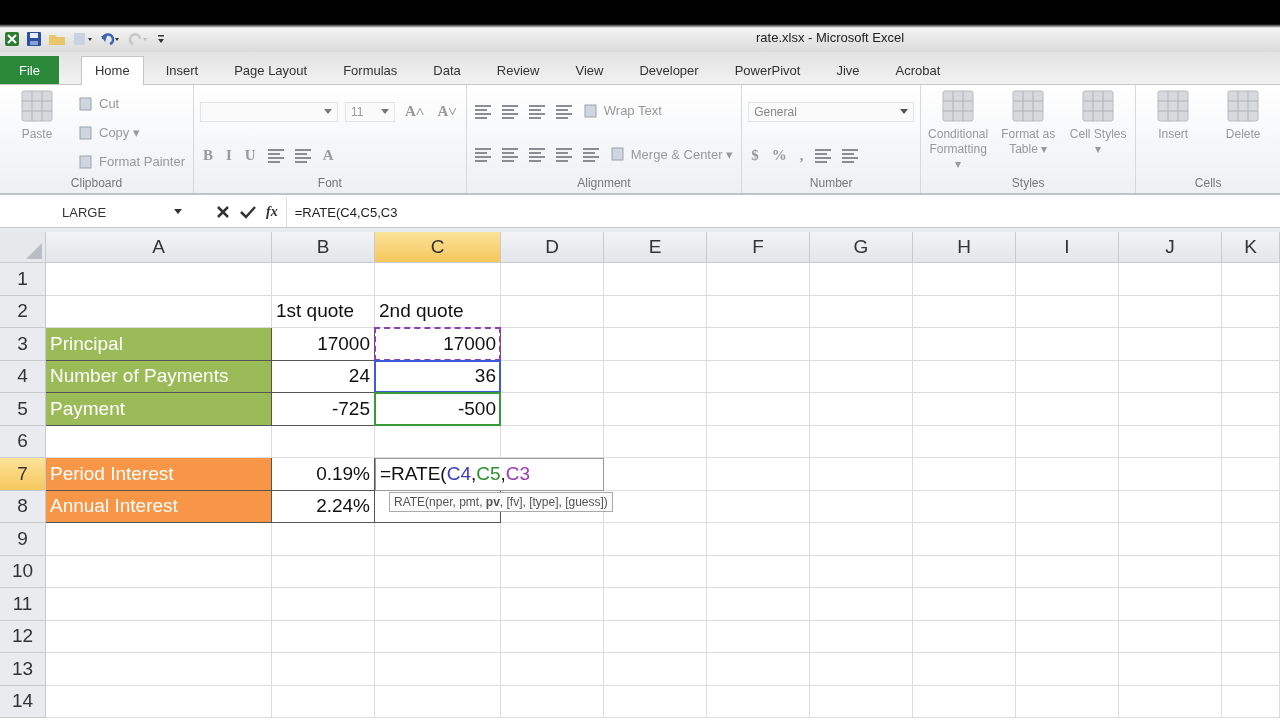  Describe the element at coordinates (96, 184) in the screenshot. I see `group-label: Clipboard` at that location.